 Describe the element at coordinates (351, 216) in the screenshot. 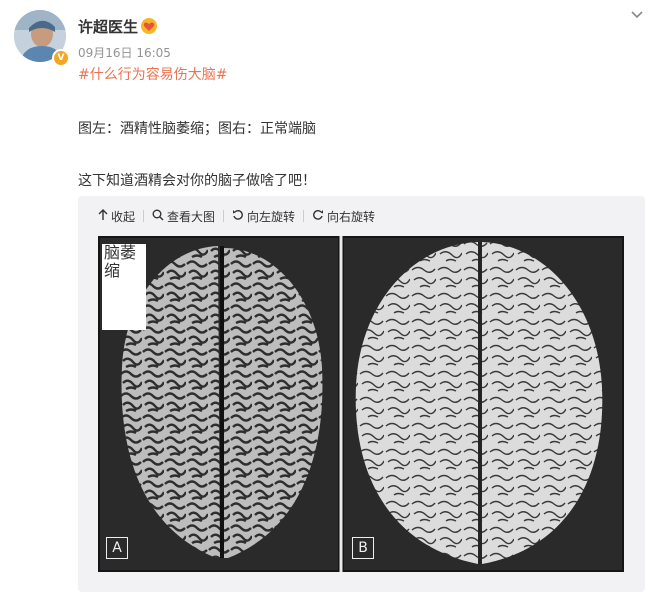

I see `rotate-right-label: 向右旋转` at that location.